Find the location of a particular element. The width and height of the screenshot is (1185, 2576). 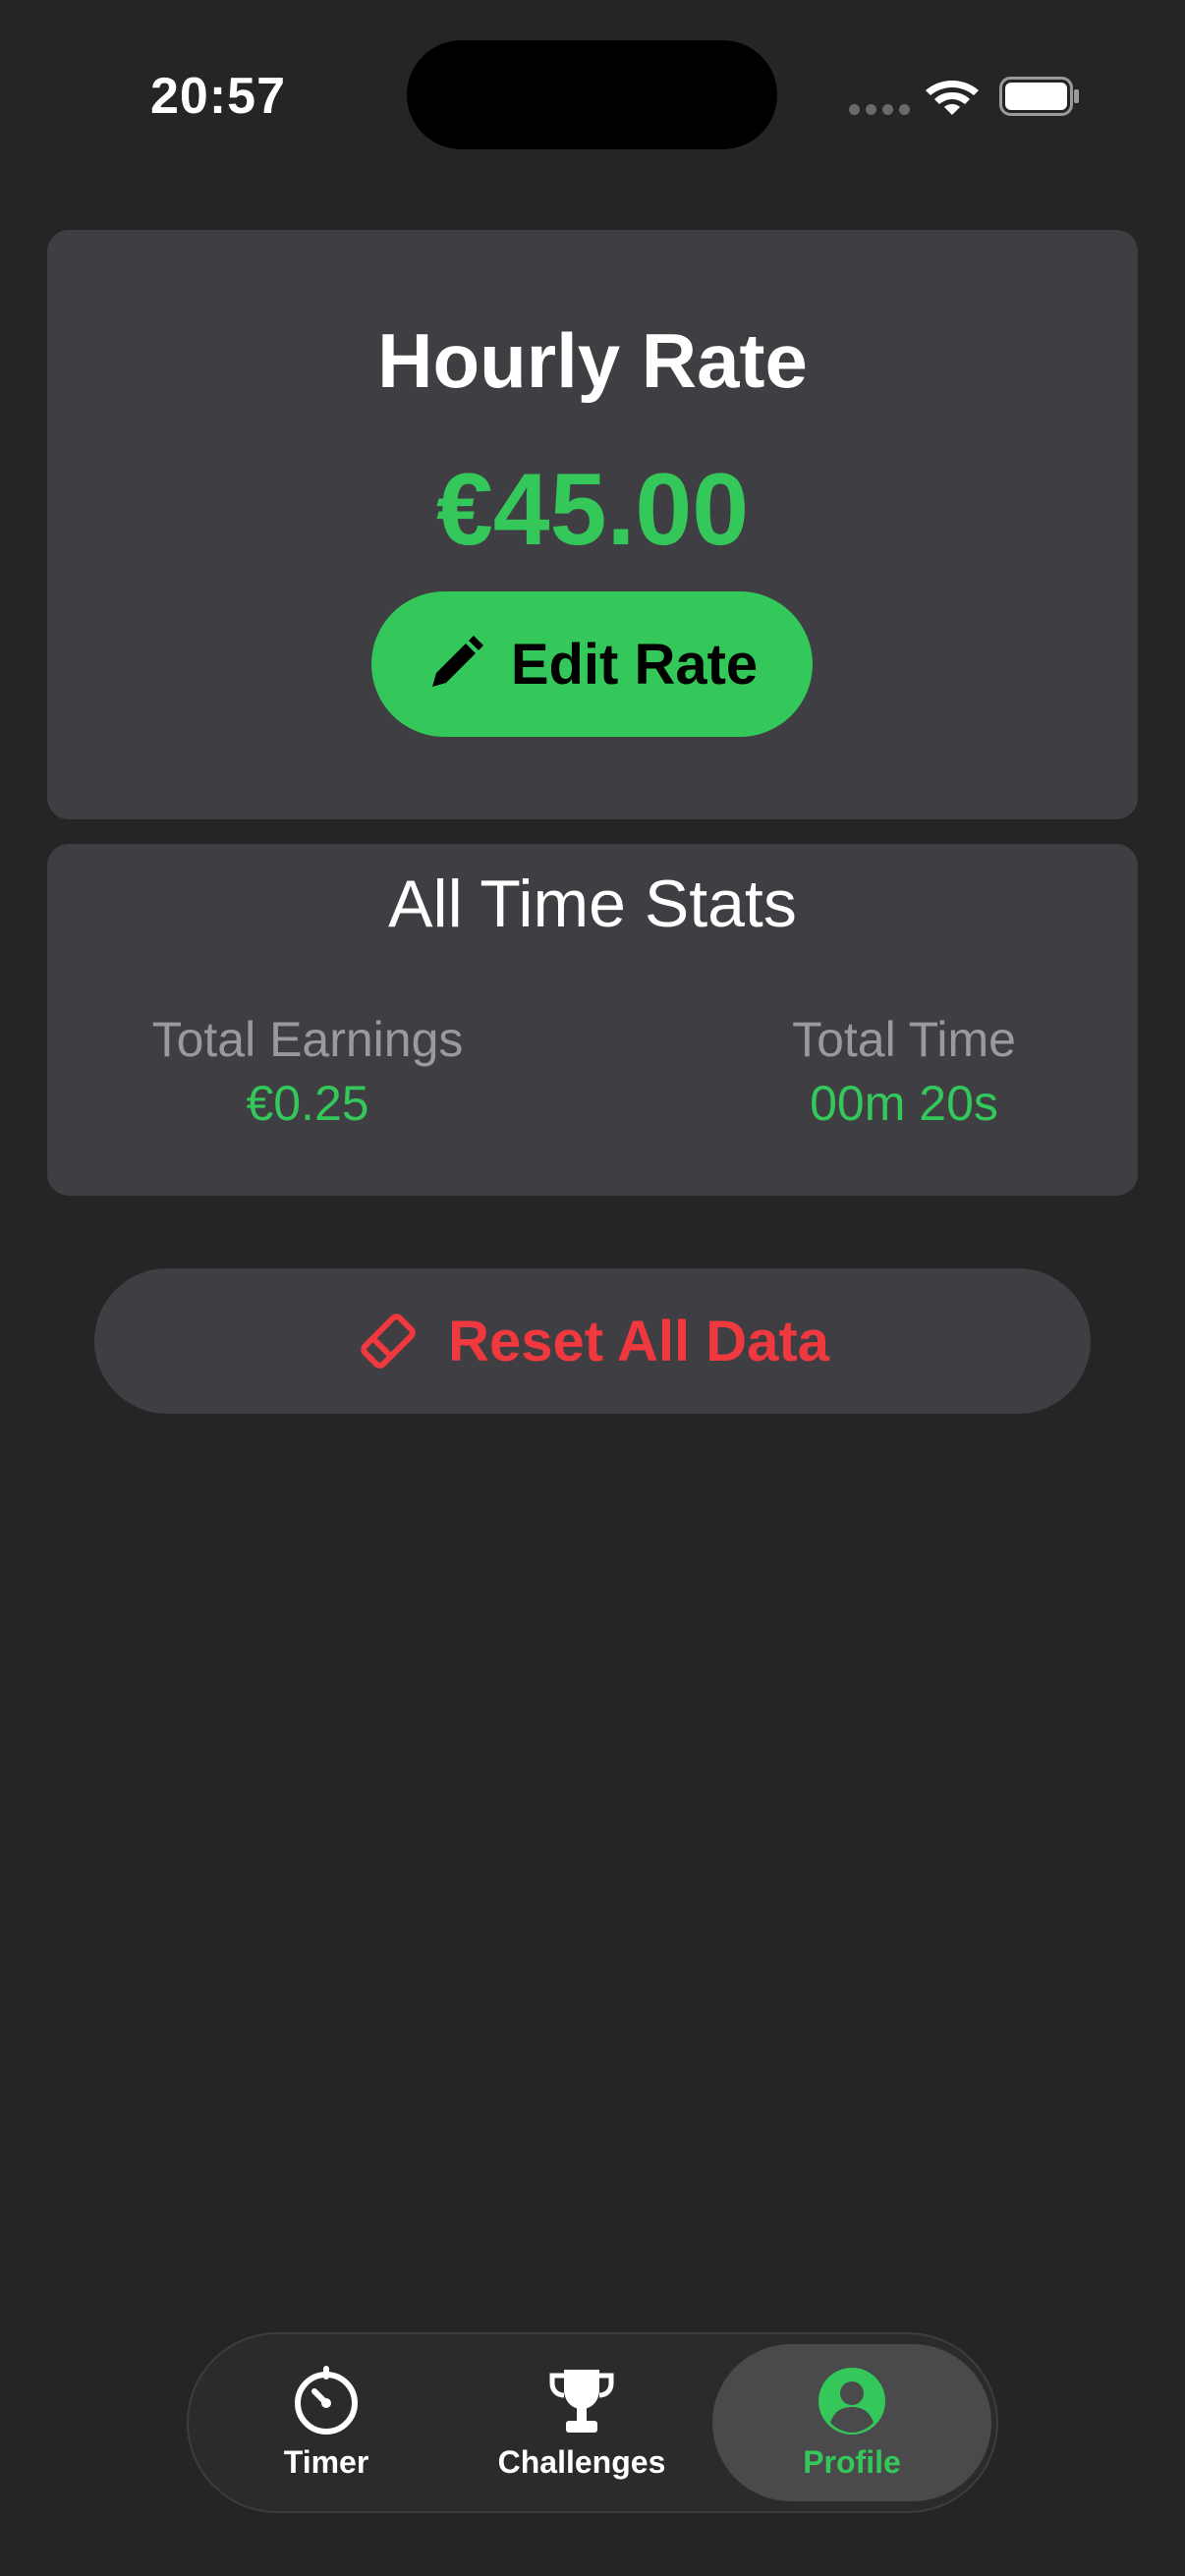

total-time-label: Total Time is located at coordinates (904, 1039).